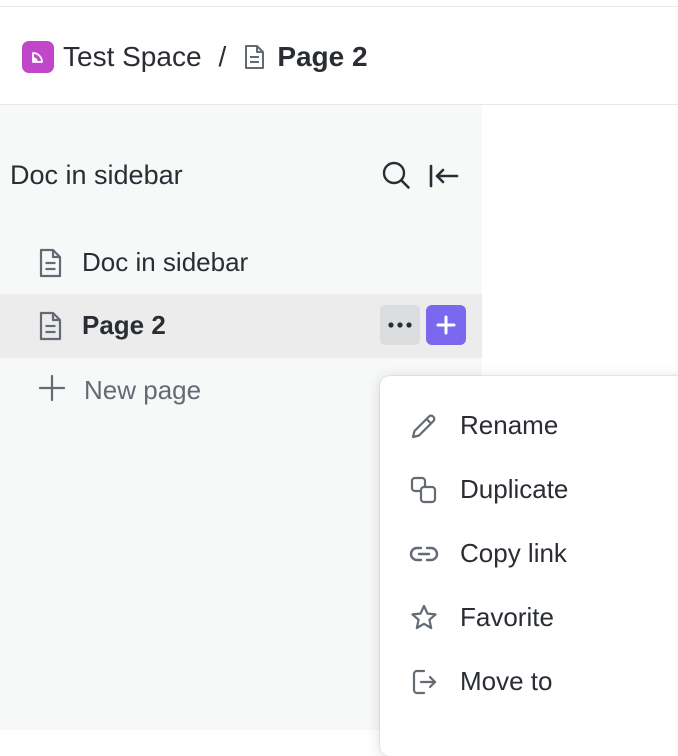 This screenshot has height=756, width=678. Describe the element at coordinates (424, 490) in the screenshot. I see `duplicate-icon` at that location.